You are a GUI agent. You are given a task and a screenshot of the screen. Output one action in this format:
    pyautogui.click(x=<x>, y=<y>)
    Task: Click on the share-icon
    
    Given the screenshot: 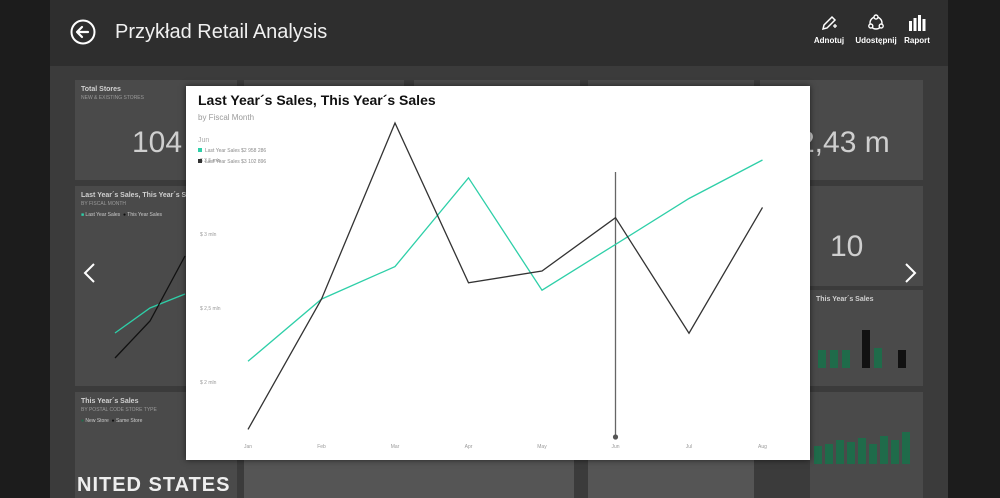 What is the action you would take?
    pyautogui.click(x=876, y=22)
    